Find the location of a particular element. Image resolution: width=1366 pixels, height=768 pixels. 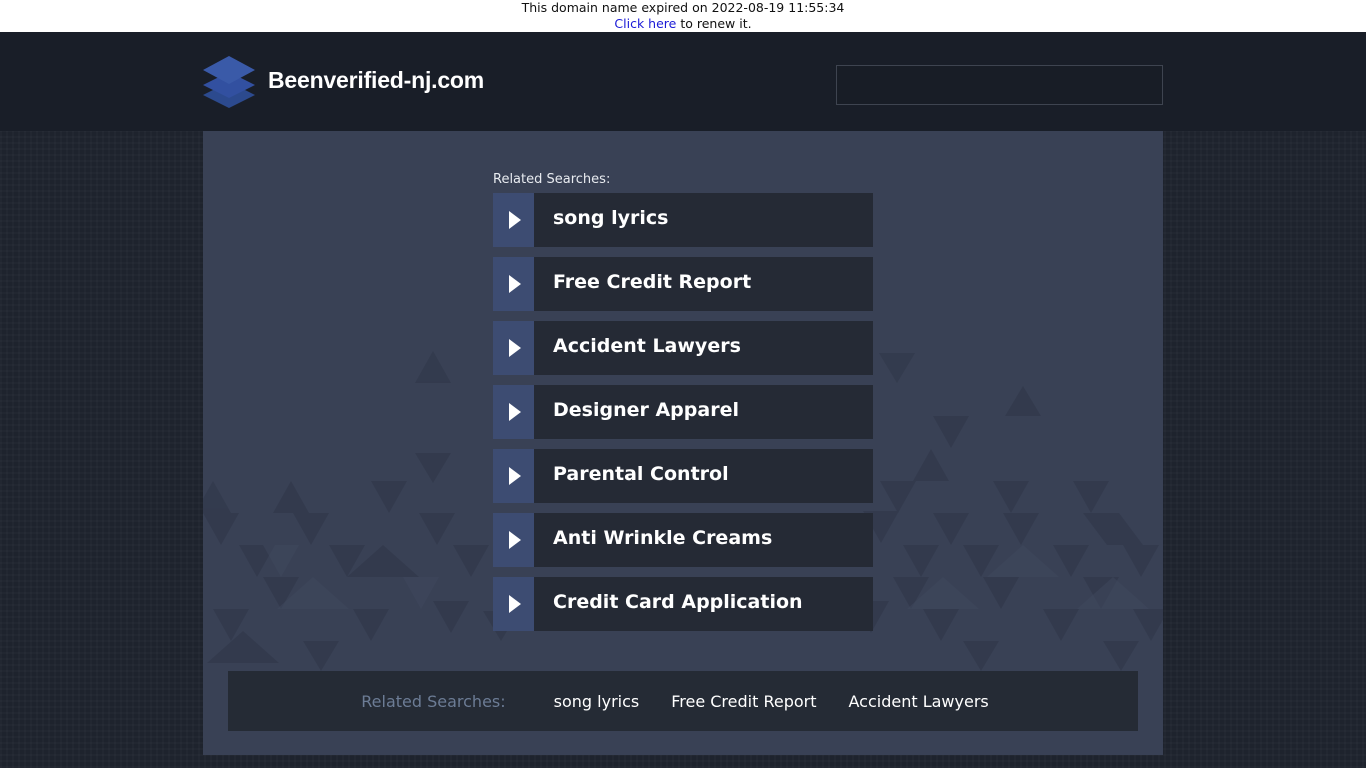

related-search-link: Designer Apparel is located at coordinates (683, 412).